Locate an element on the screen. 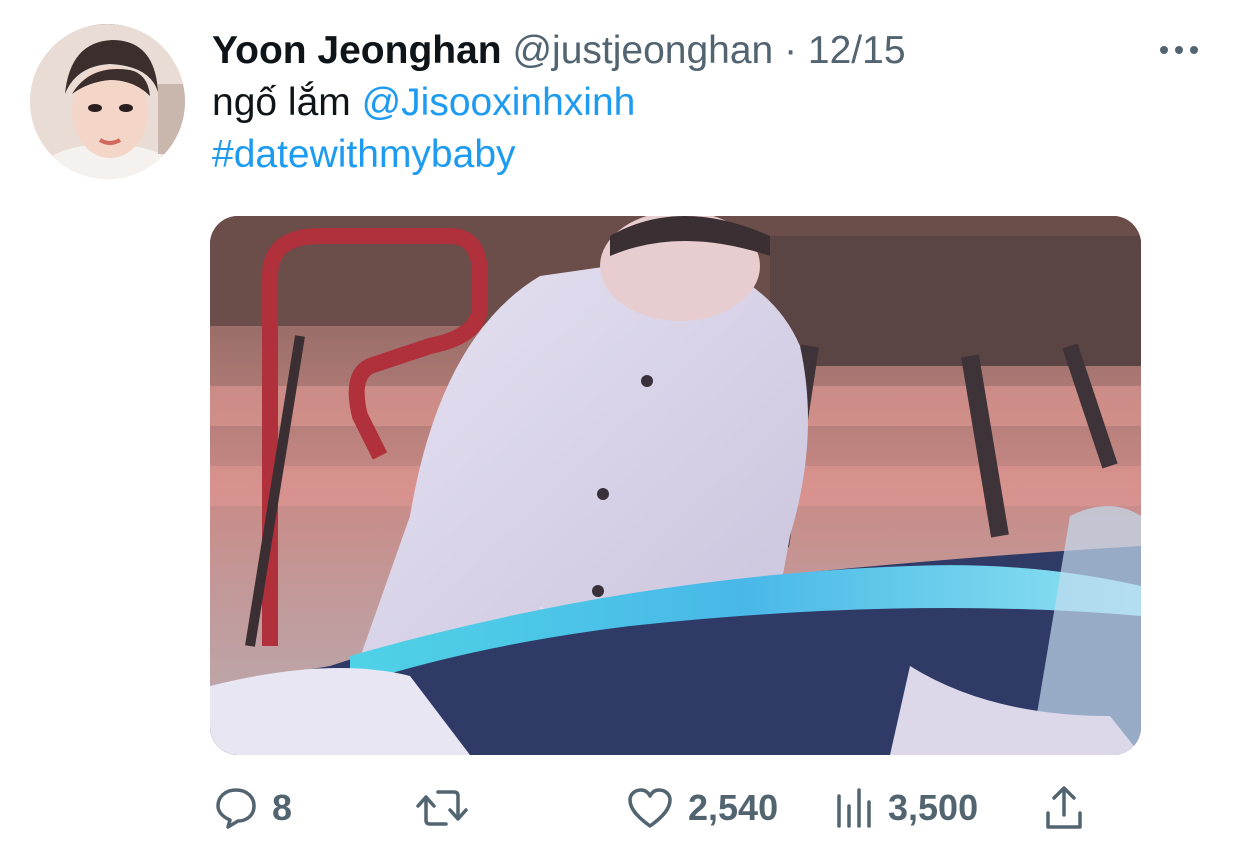 Image resolution: width=1242 pixels, height=855 pixels. reply-count: 8 is located at coordinates (282, 807).